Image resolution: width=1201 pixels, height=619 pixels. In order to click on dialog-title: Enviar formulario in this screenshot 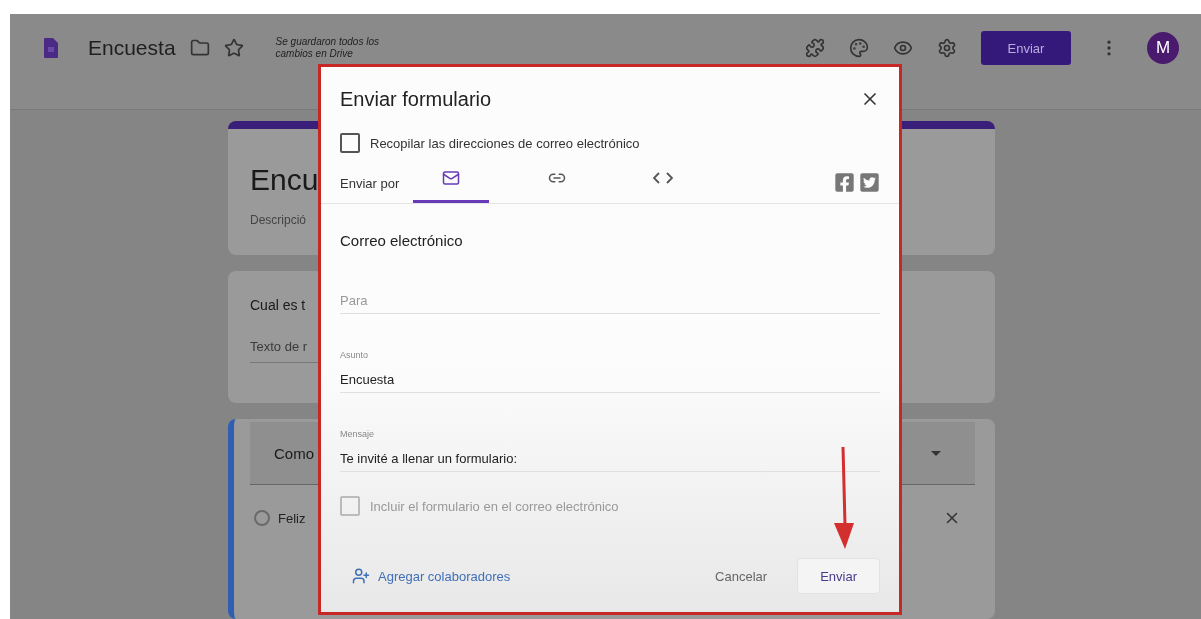, I will do `click(416, 99)`.